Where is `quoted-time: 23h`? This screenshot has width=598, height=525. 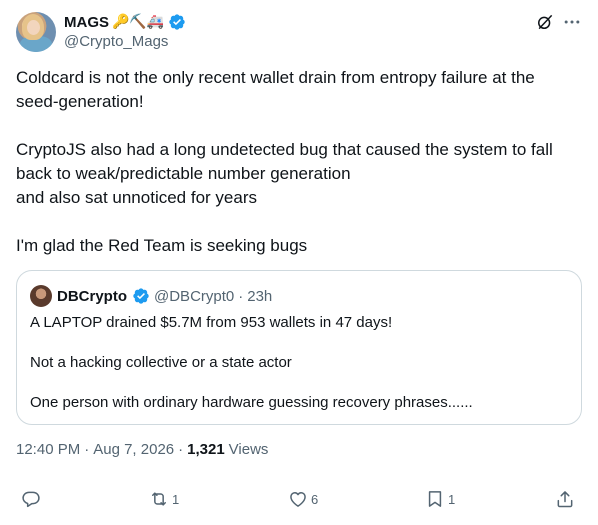 quoted-time: 23h is located at coordinates (259, 296).